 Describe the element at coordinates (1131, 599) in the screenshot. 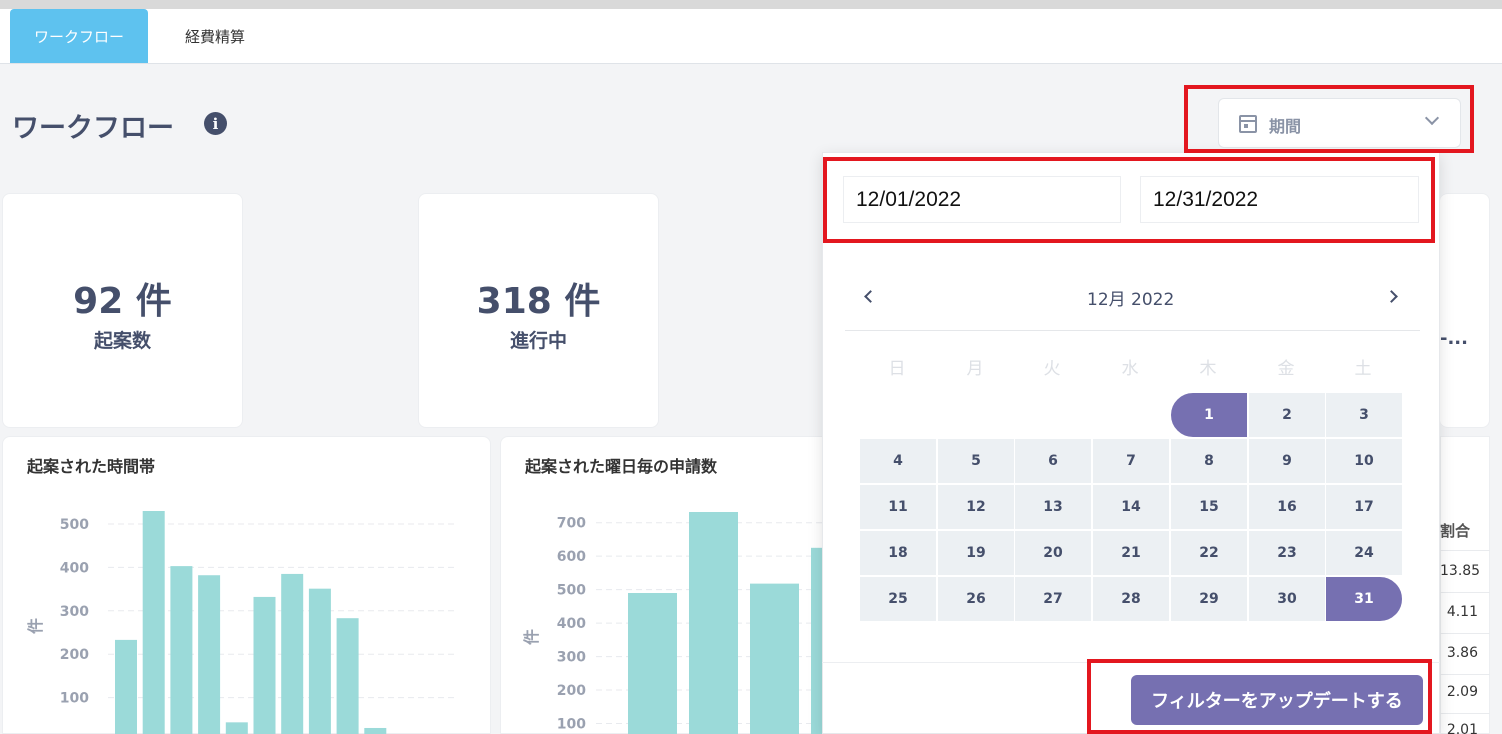

I see `calendar-day: 28` at that location.